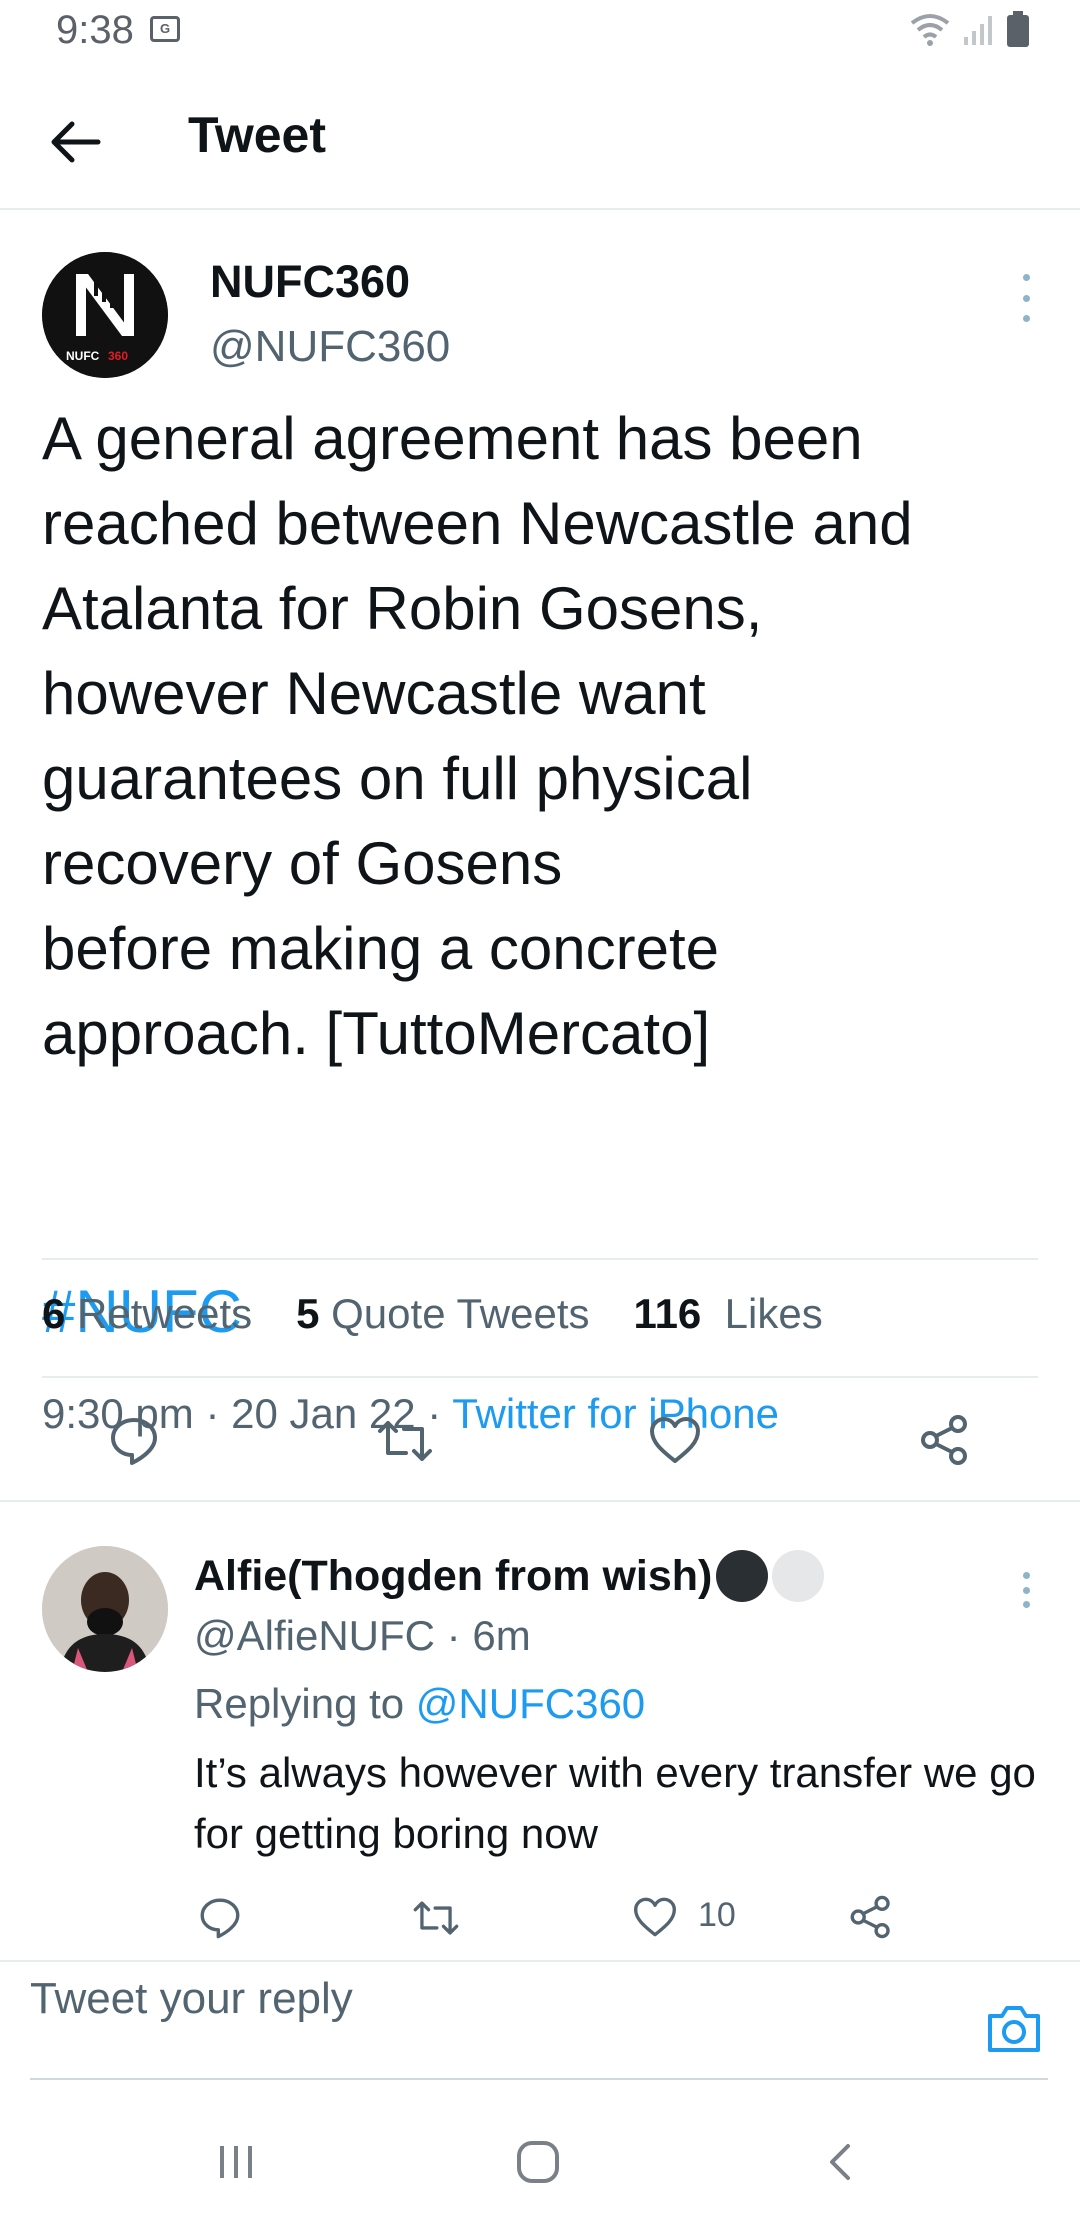  Describe the element at coordinates (798, 1576) in the screenshot. I see `white-circle-icon` at that location.